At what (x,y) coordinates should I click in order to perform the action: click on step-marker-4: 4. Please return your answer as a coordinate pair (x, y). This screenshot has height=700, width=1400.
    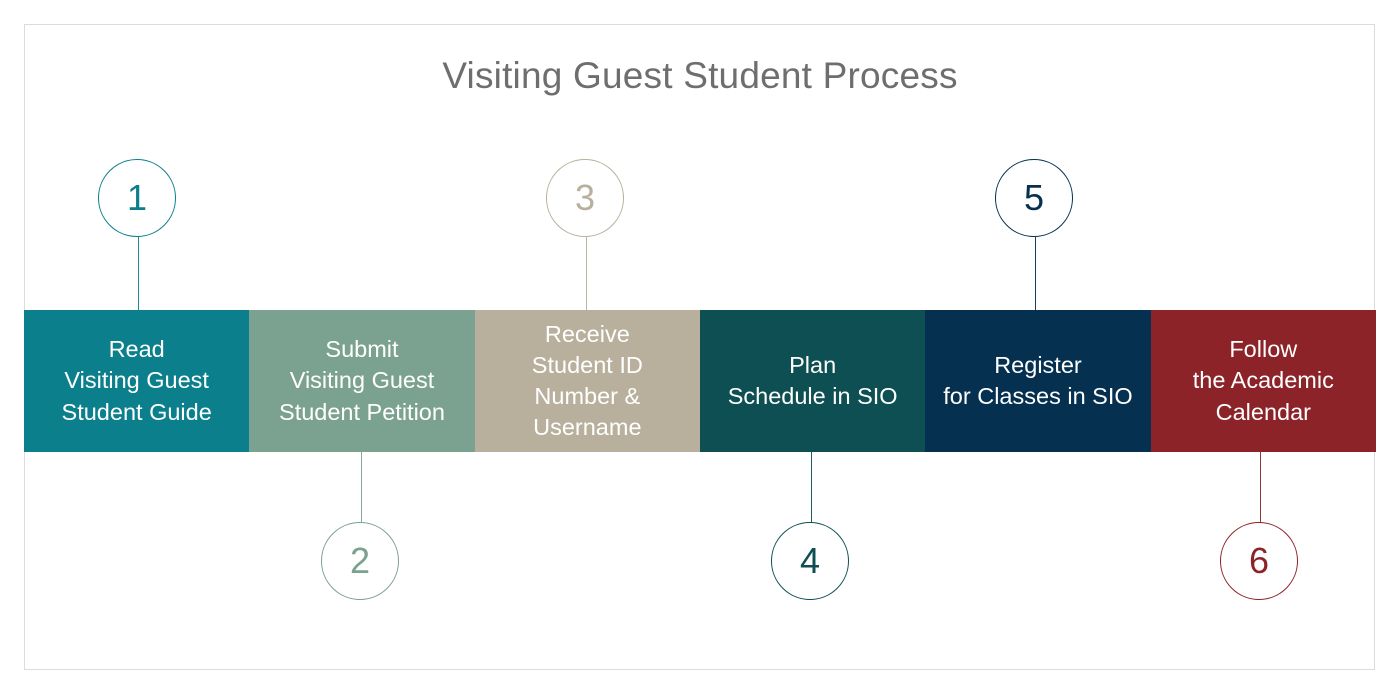
    Looking at the image, I should click on (811, 527).